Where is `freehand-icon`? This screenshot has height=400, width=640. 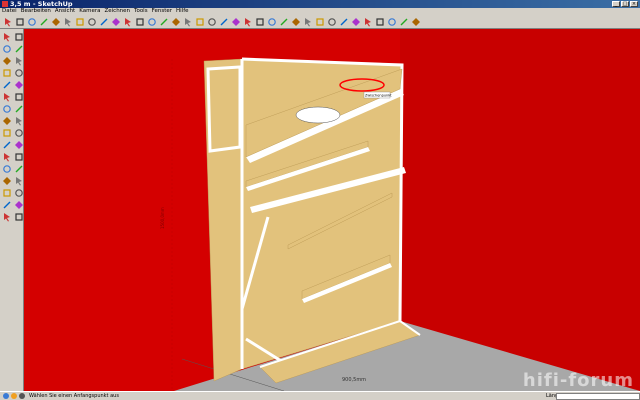 freehand-icon is located at coordinates (18, 72).